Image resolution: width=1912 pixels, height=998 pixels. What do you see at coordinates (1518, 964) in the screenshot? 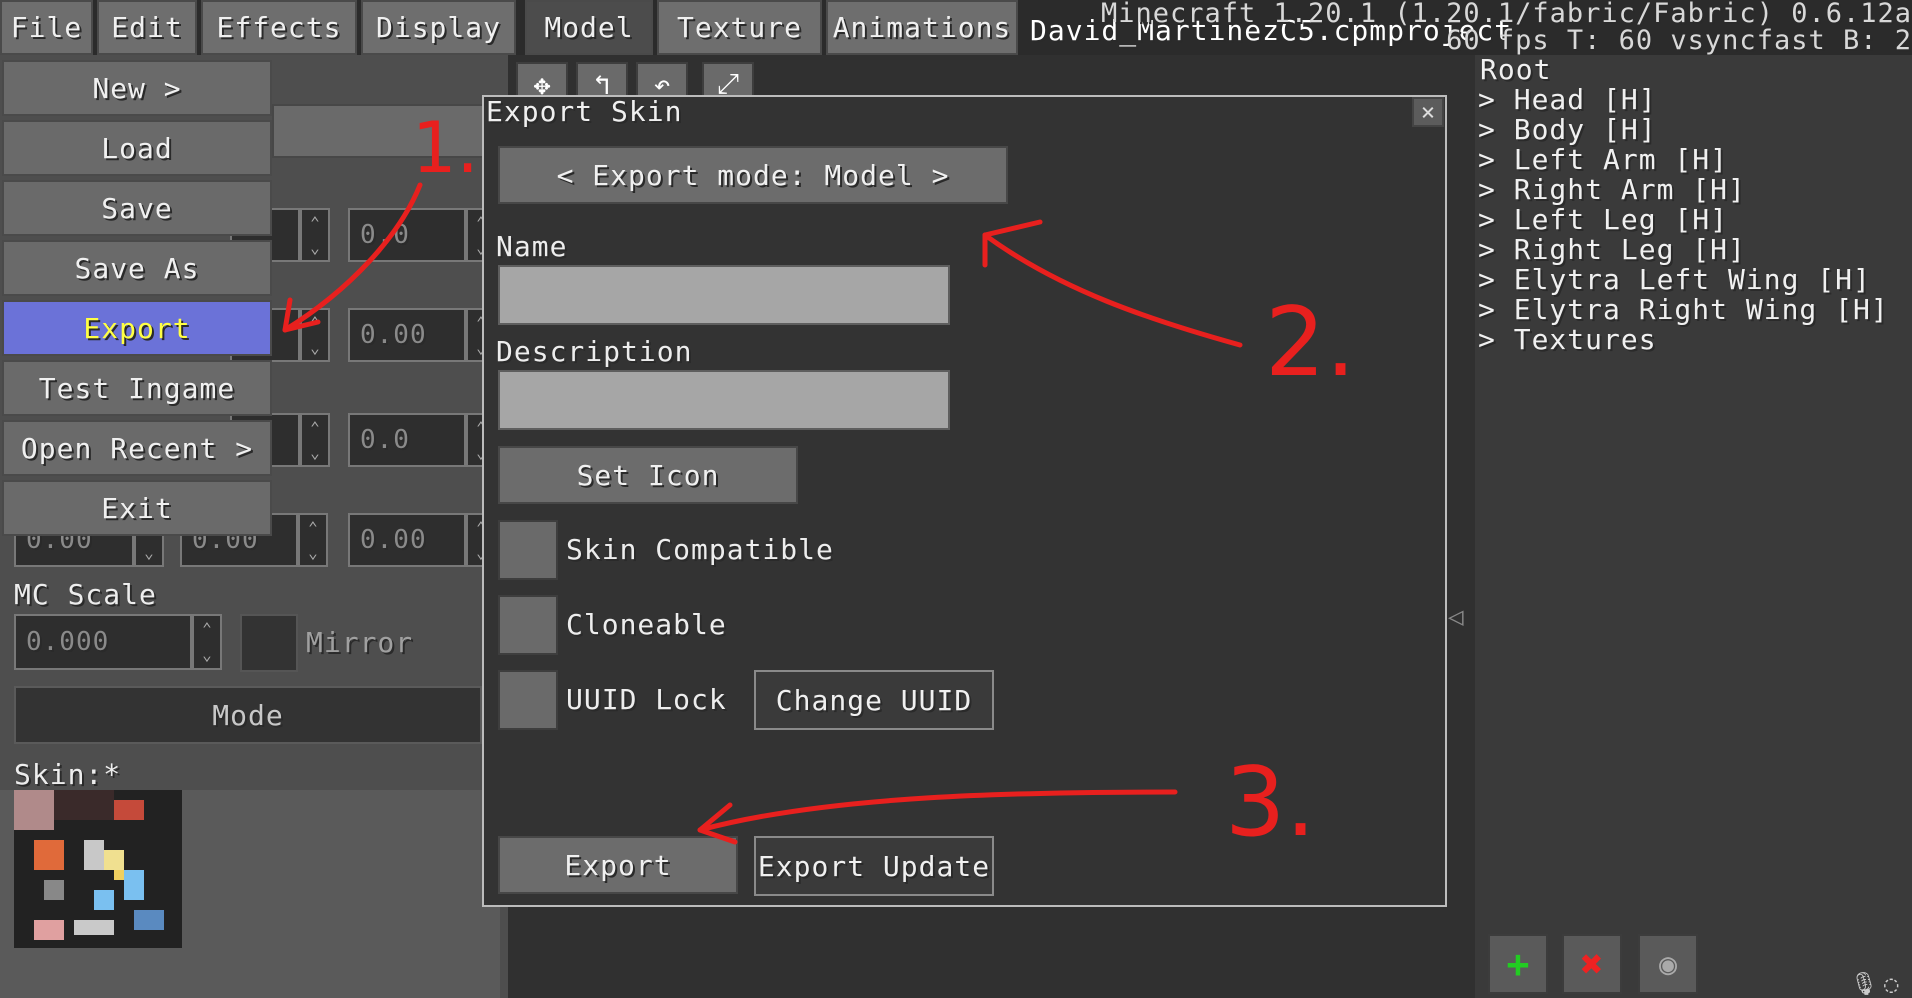
I see `add-element-button: +` at bounding box center [1518, 964].